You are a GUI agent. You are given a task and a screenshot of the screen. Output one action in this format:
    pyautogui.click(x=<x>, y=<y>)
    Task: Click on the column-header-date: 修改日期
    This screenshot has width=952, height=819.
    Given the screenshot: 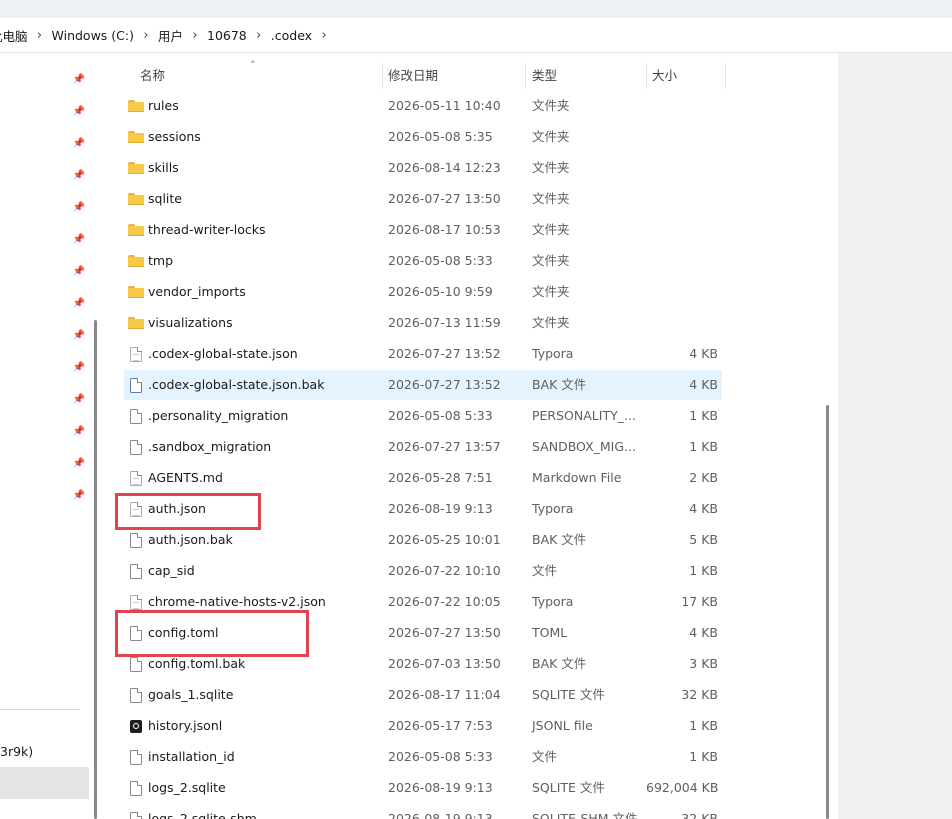 What is the action you would take?
    pyautogui.click(x=408, y=76)
    